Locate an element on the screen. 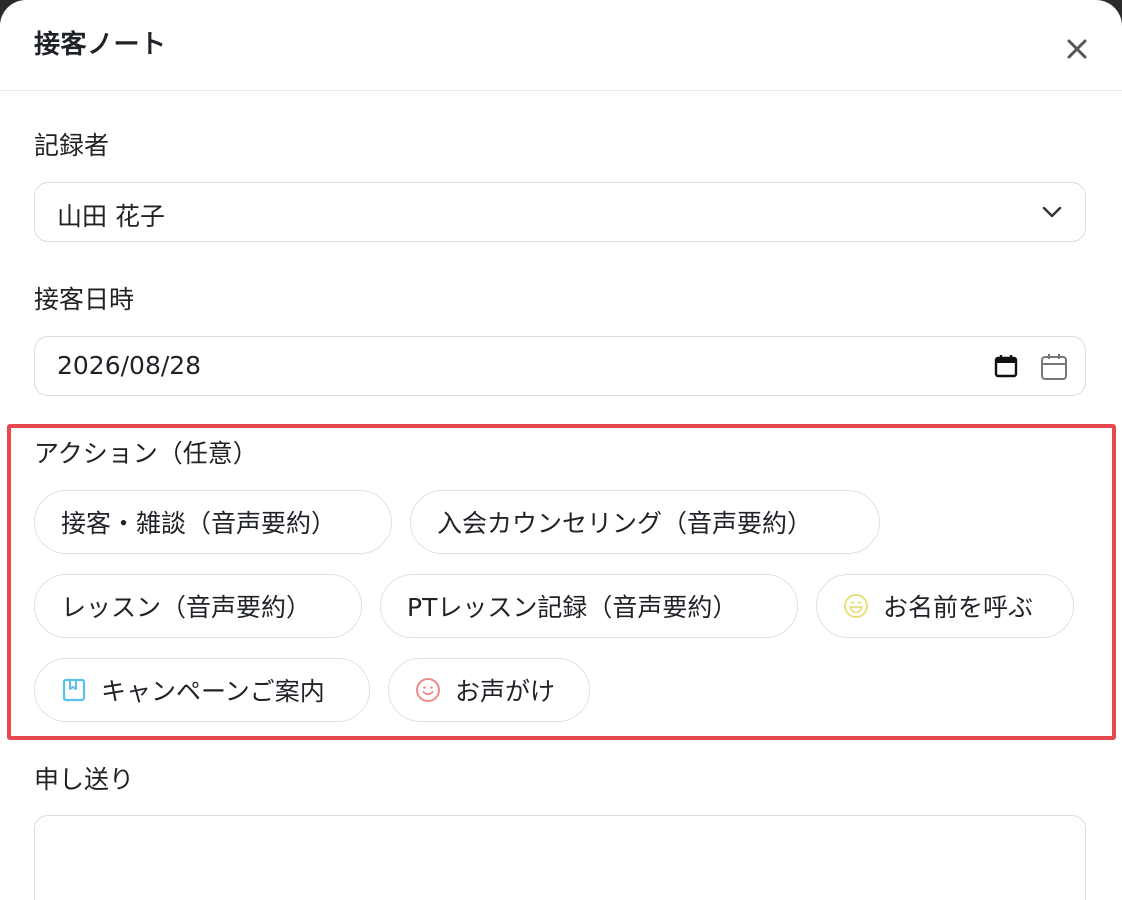  chip-label: お声がけ is located at coordinates (505, 691).